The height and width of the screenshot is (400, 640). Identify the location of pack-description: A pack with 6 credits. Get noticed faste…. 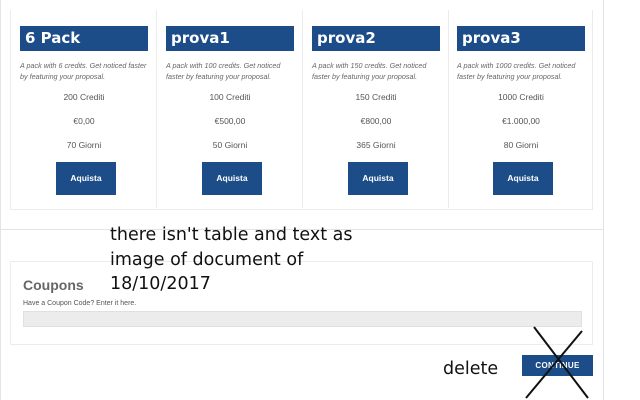
(83, 71).